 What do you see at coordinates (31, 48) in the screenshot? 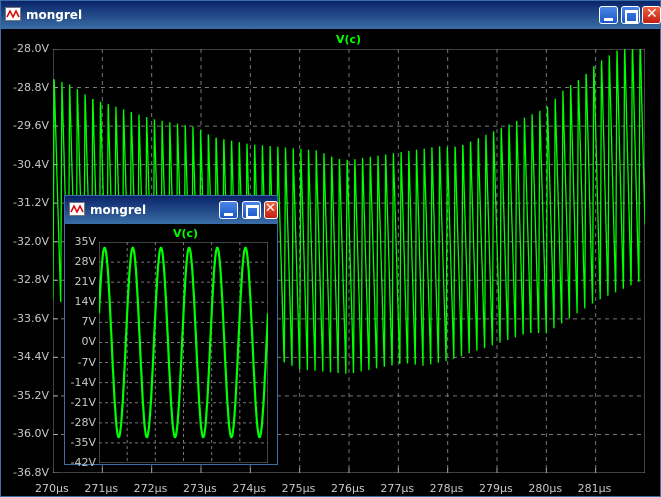
I see `y-tick-label: -28.0V` at bounding box center [31, 48].